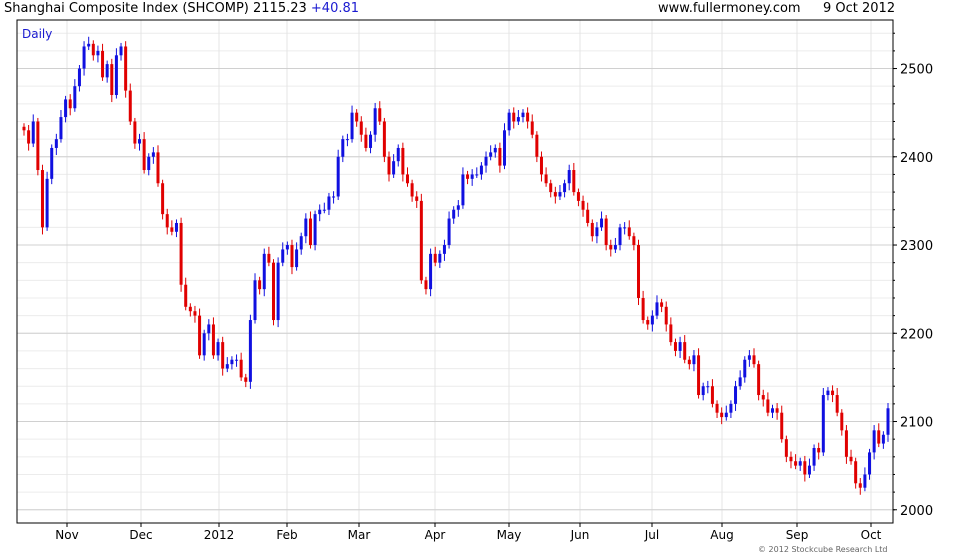 The height and width of the screenshot is (560, 980). I want to click on copyright-credit: © 2012 Stockcube Research Ltd, so click(823, 549).